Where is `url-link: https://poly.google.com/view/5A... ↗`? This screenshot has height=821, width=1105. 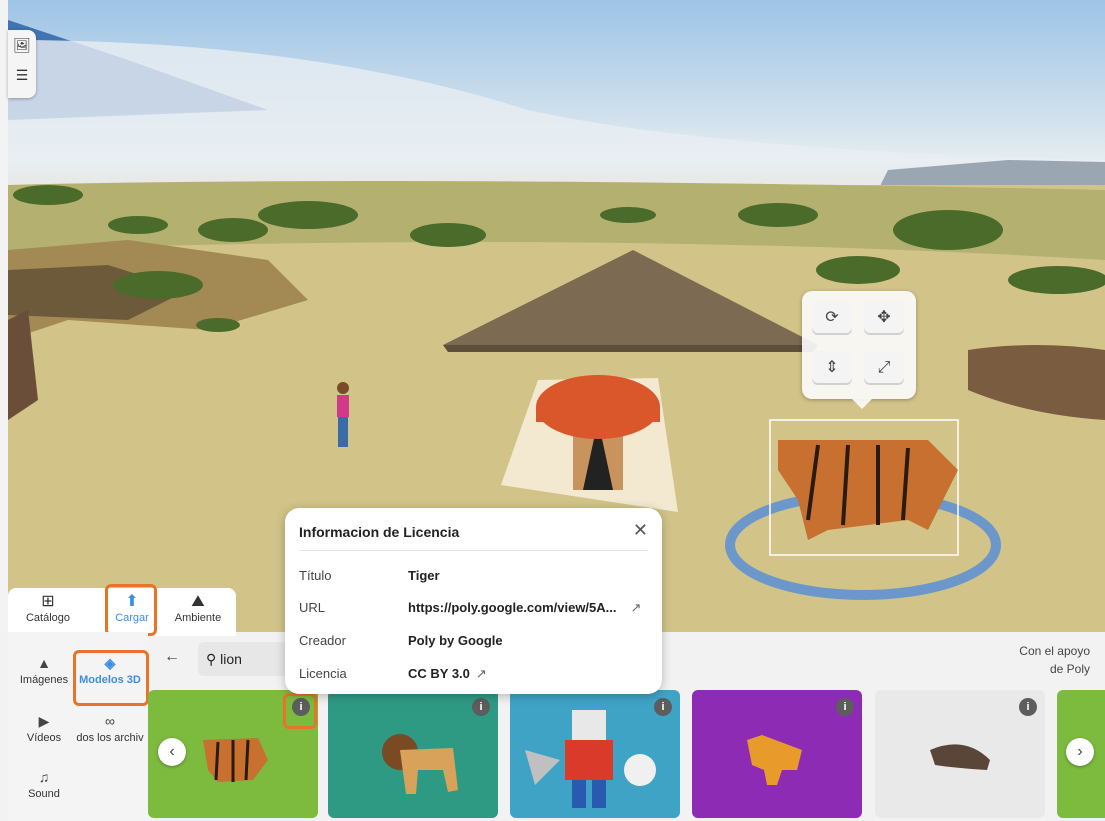
url-link: https://poly.google.com/view/5A... ↗ is located at coordinates (524, 608).